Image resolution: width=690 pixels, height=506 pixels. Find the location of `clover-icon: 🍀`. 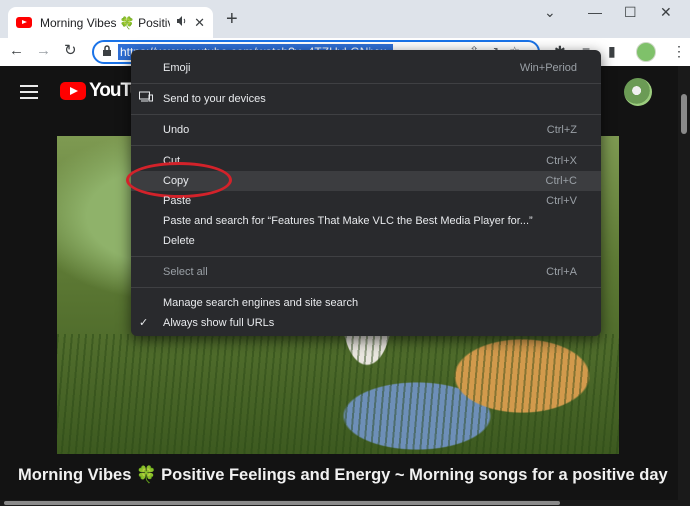

clover-icon: 🍀 is located at coordinates (146, 475).